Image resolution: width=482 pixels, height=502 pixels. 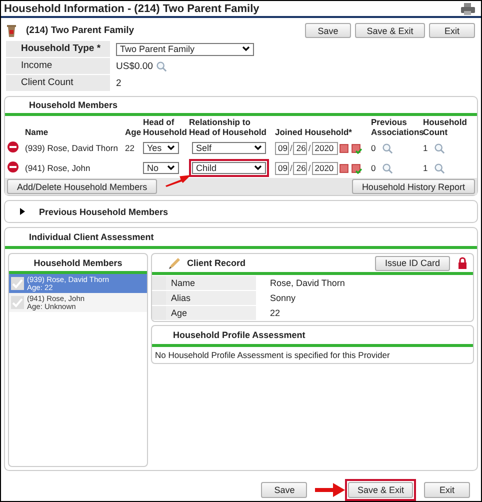 What do you see at coordinates (165, 127) in the screenshot?
I see `column-header: Head of Household` at bounding box center [165, 127].